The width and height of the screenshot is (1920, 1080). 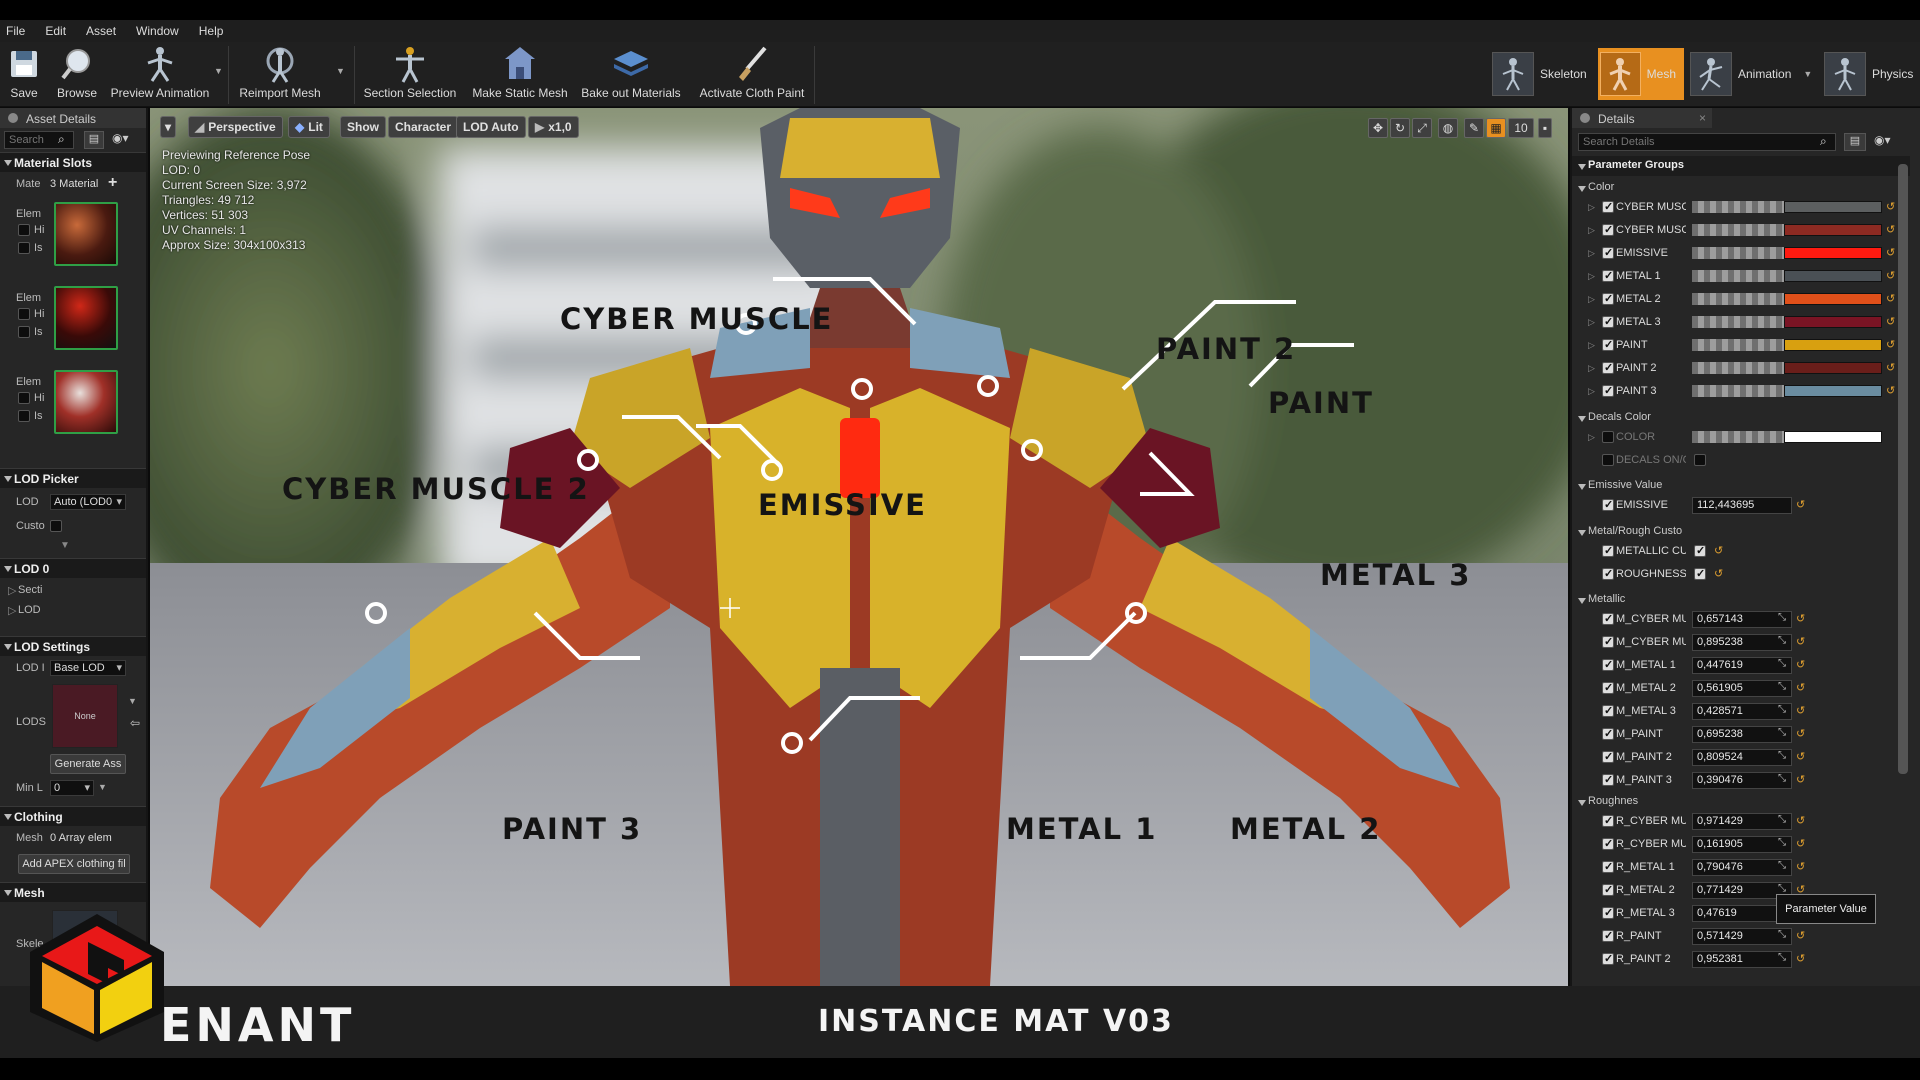 What do you see at coordinates (1741, 802) in the screenshot?
I see `roughness-section-header: Roughnes` at bounding box center [1741, 802].